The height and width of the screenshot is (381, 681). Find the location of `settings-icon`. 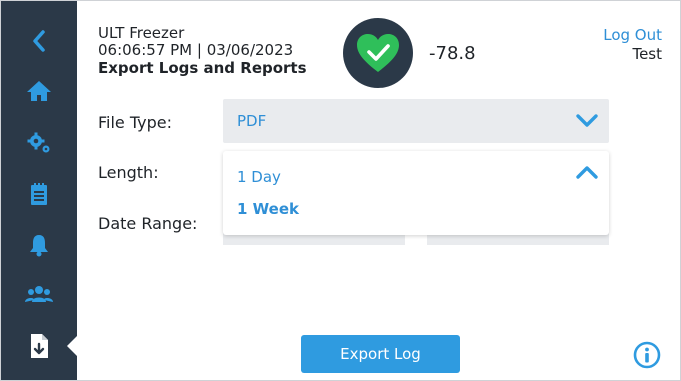

settings-icon is located at coordinates (39, 143).